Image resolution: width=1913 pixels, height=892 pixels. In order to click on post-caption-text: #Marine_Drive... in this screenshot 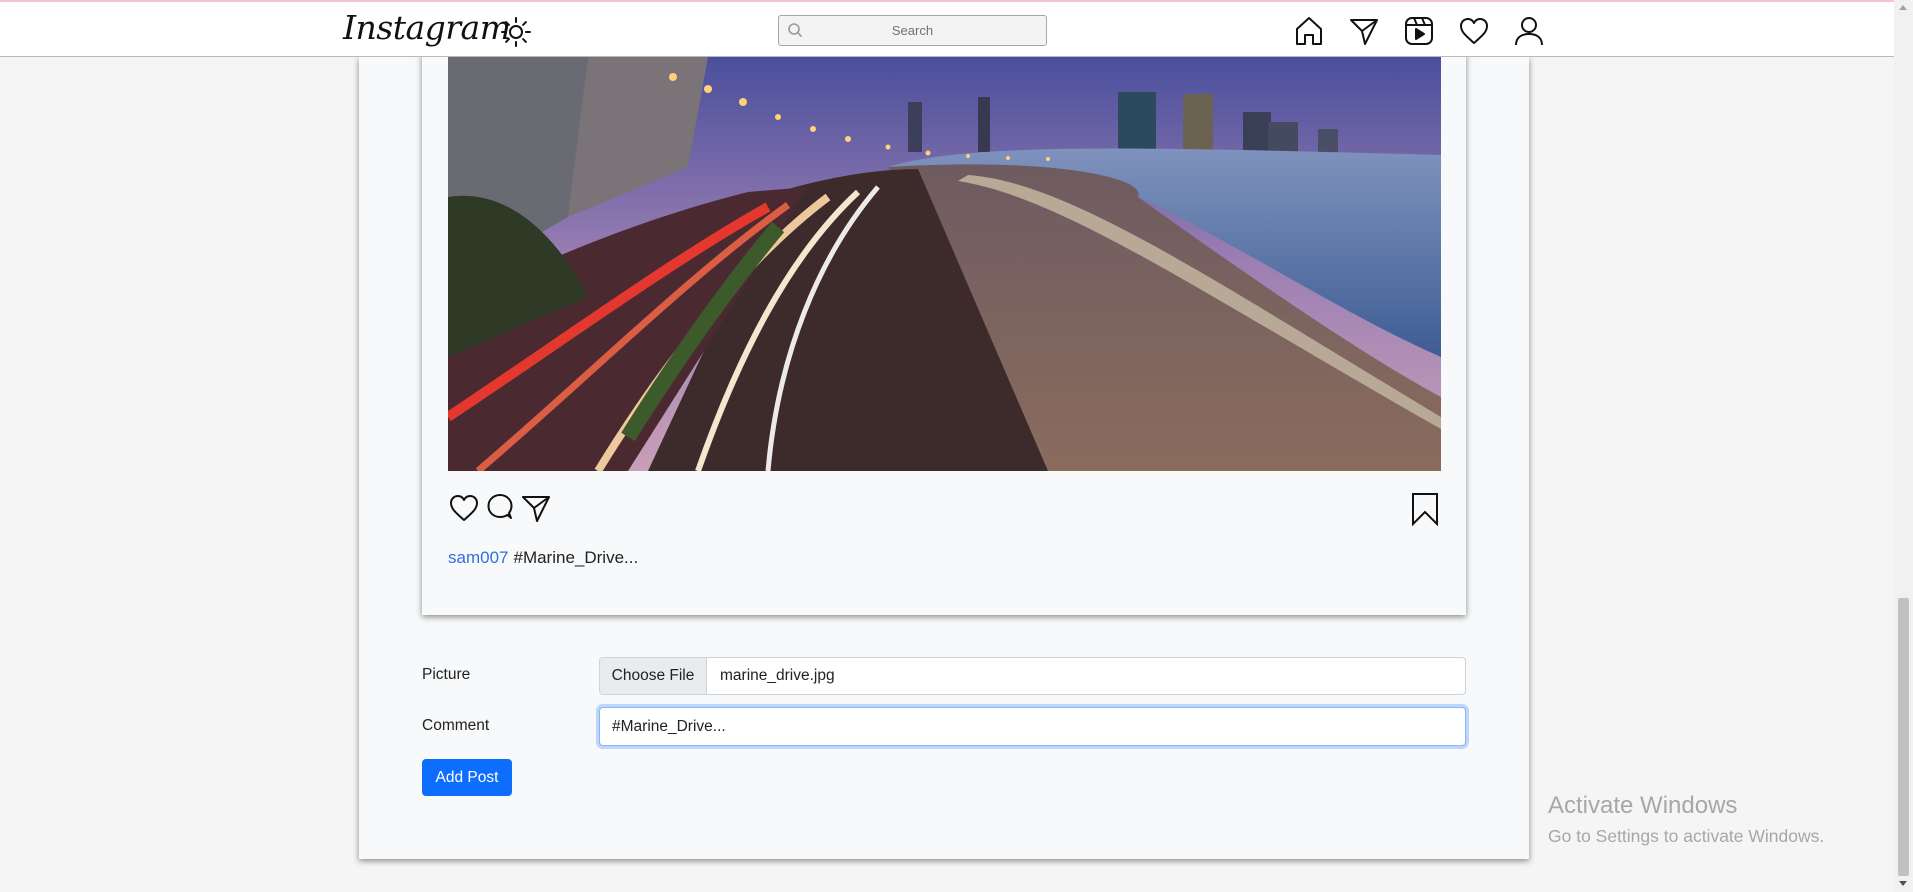, I will do `click(576, 557)`.